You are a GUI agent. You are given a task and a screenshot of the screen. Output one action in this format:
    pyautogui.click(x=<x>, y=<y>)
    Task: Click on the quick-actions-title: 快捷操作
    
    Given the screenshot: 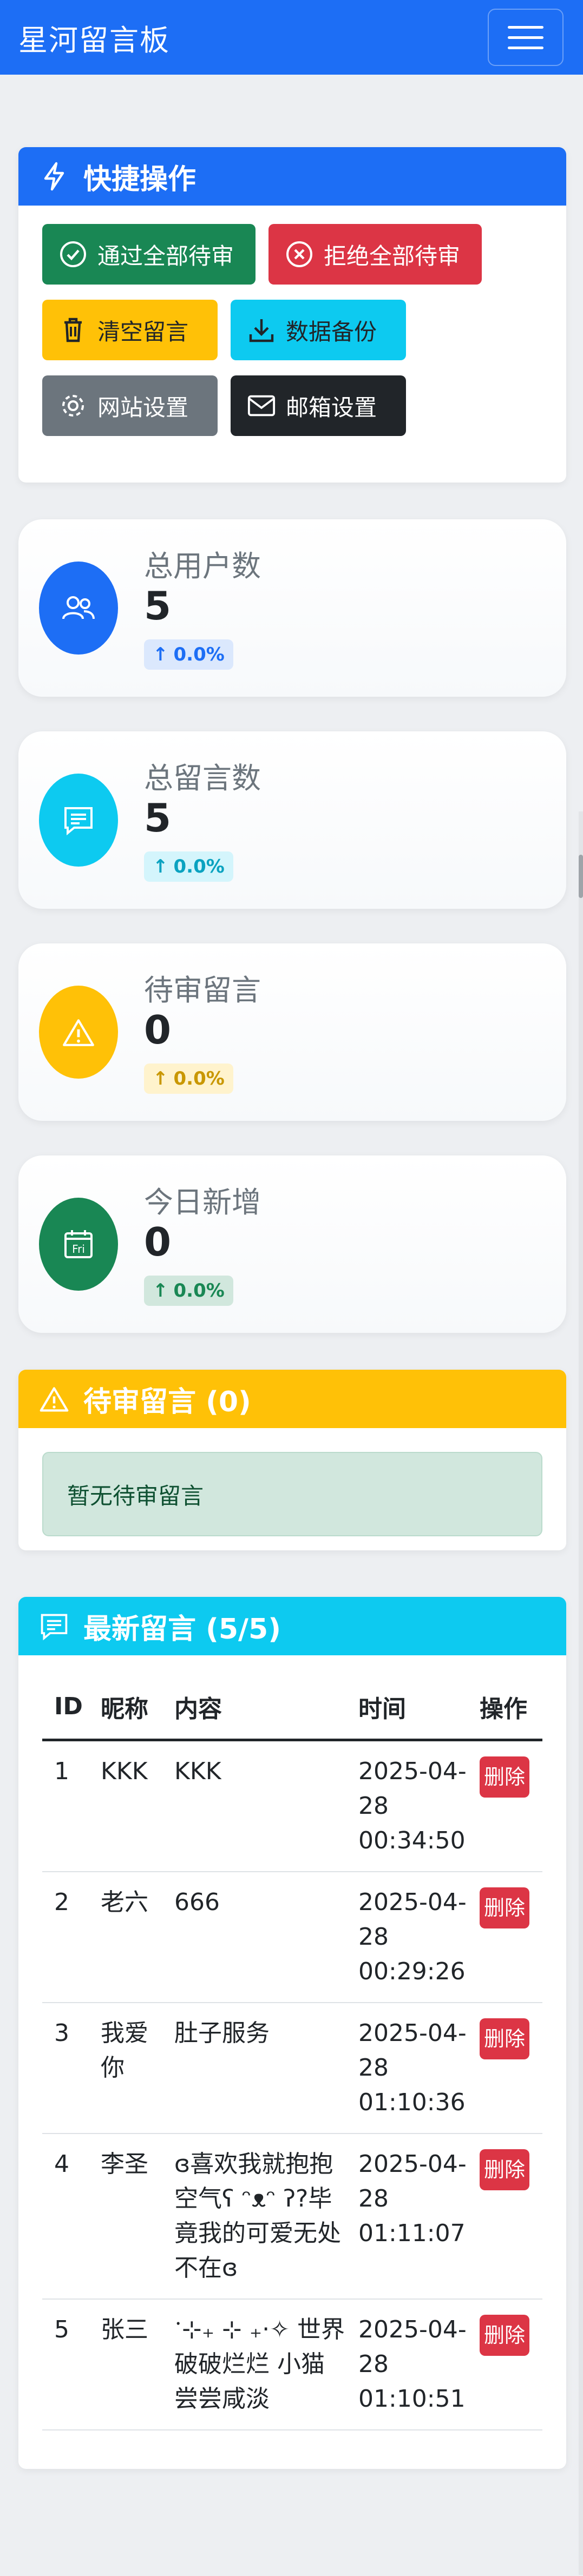 What is the action you would take?
    pyautogui.click(x=139, y=179)
    